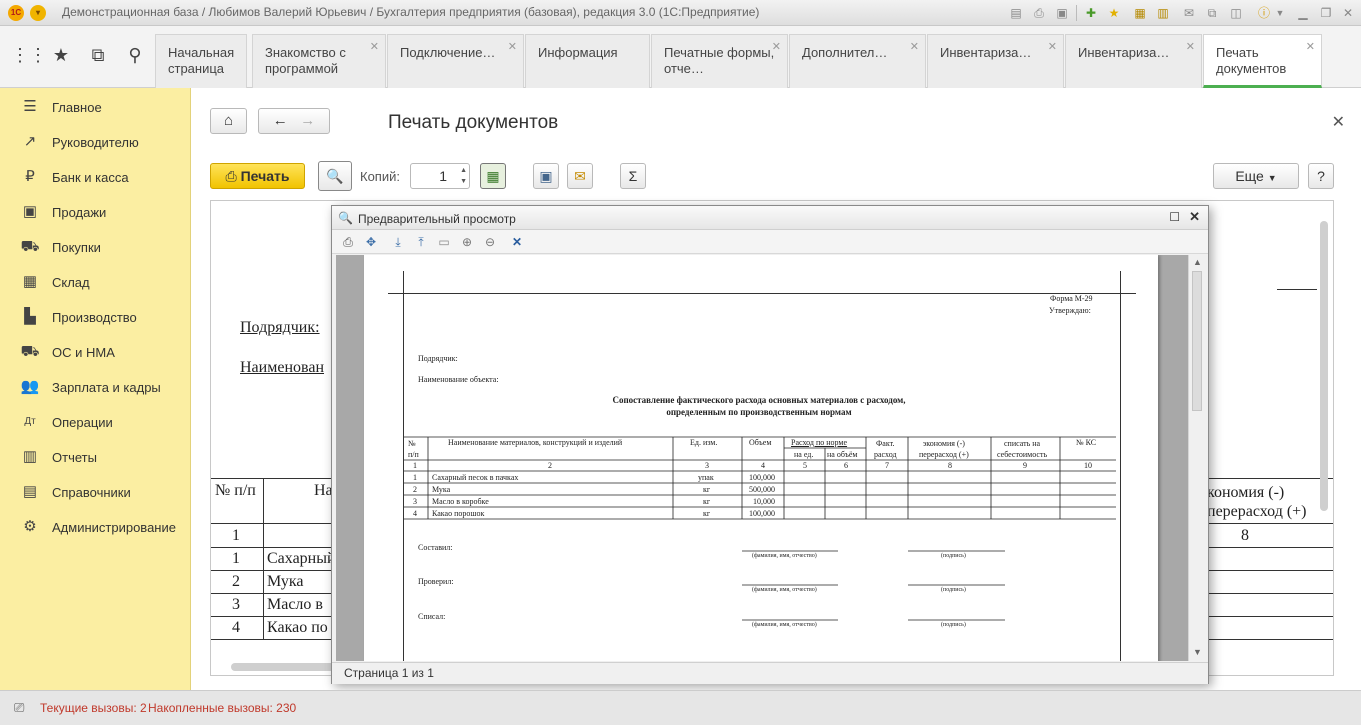 Image resolution: width=1361 pixels, height=725 pixels. Describe the element at coordinates (1140, 13) in the screenshot. I see `calculator-icon: ▦` at that location.